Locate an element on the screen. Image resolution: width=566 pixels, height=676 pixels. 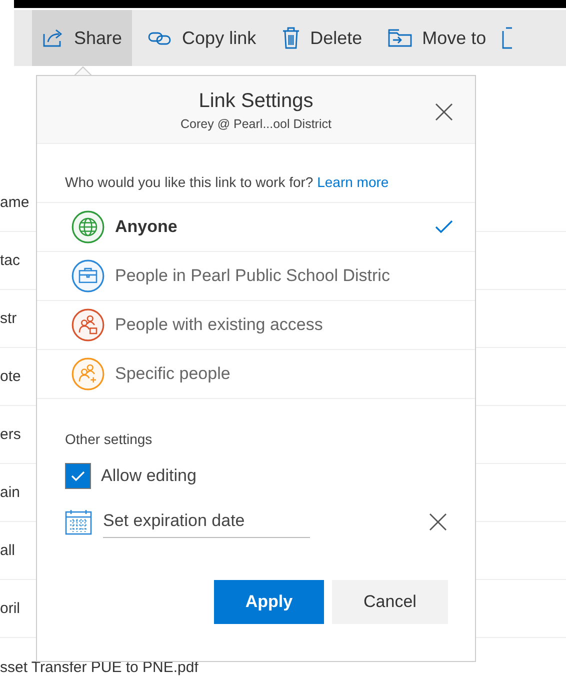
learn-more-link: Learn more is located at coordinates (353, 182).